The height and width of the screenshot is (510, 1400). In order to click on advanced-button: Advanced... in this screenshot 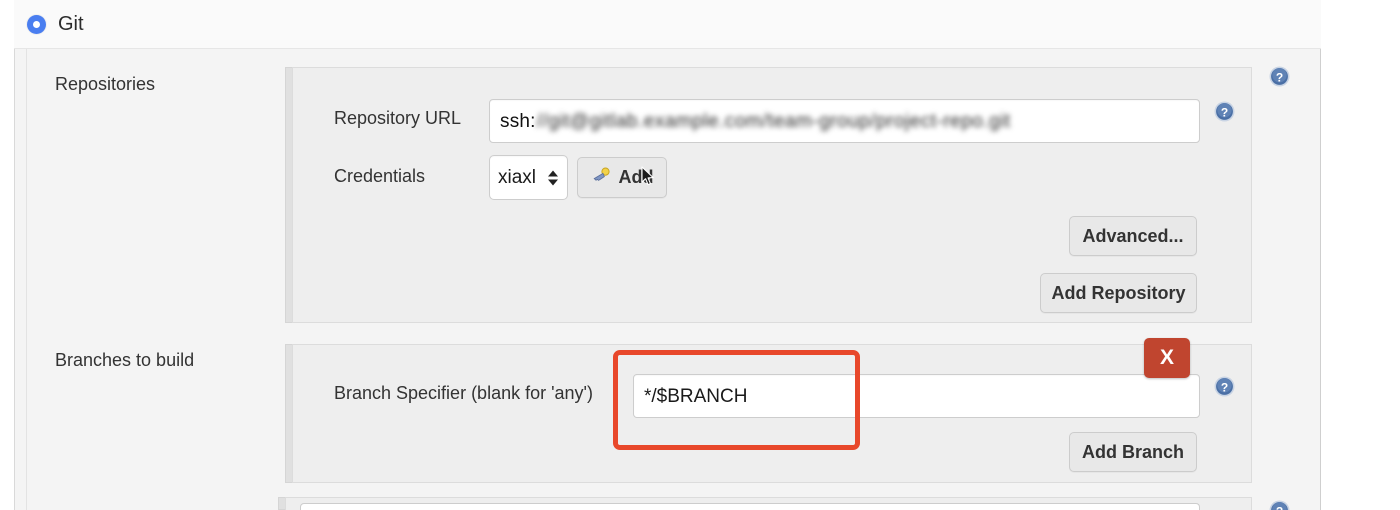, I will do `click(1133, 236)`.